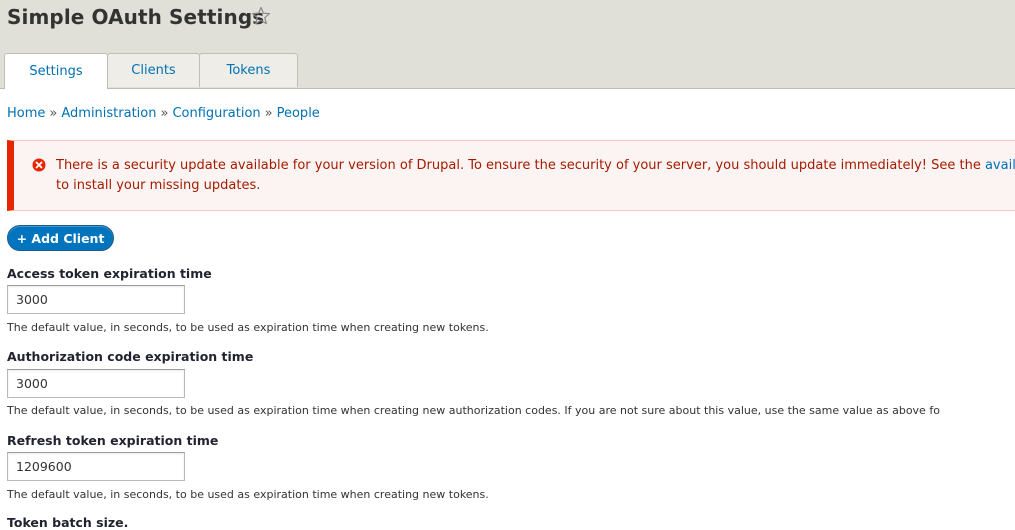 This screenshot has width=1015, height=530. What do you see at coordinates (136, 17) in the screenshot?
I see `page-title: Simple OAuth Settings` at bounding box center [136, 17].